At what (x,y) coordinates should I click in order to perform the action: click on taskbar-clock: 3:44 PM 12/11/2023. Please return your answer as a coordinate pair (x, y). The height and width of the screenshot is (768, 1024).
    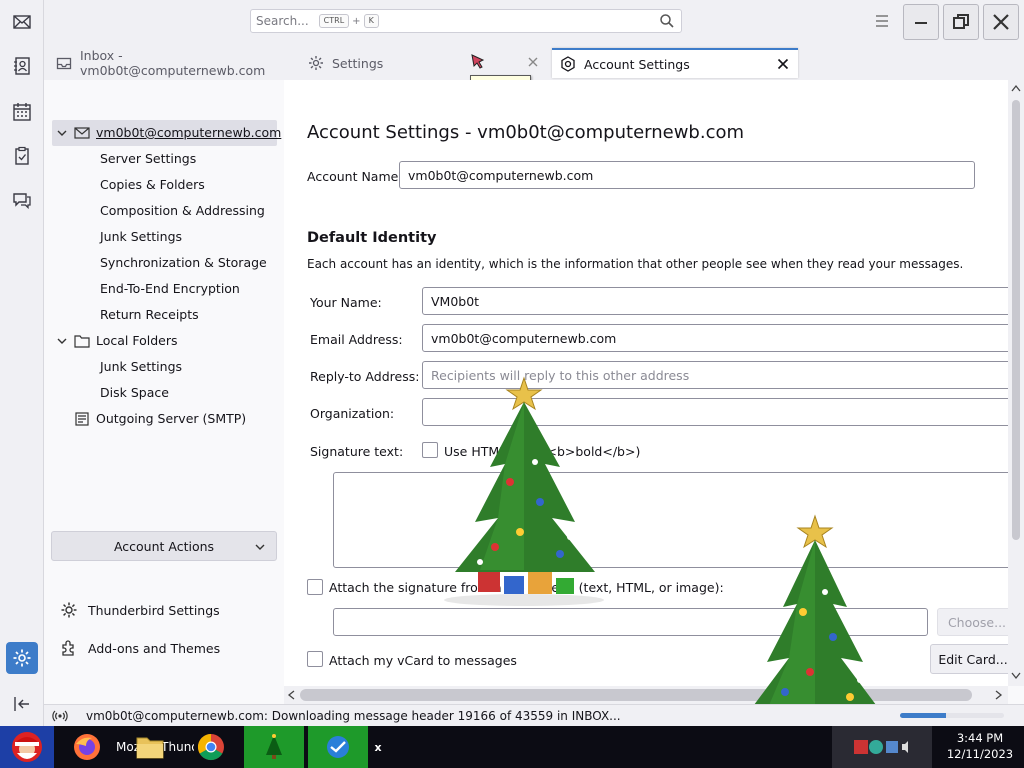
    Looking at the image, I should click on (980, 746).